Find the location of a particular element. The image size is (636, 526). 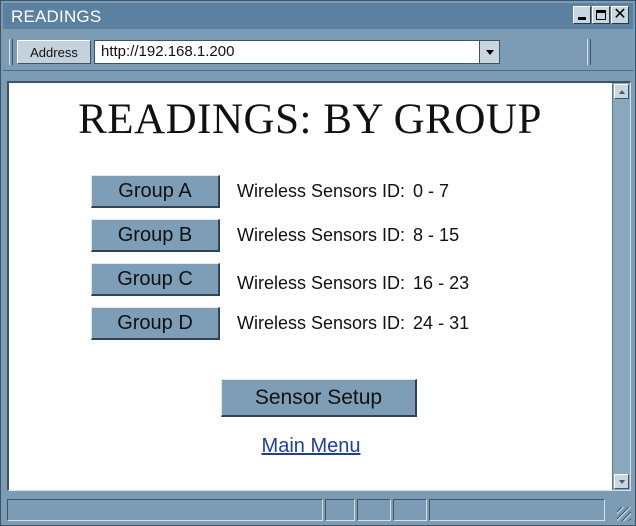

minimize-button is located at coordinates (582, 15).